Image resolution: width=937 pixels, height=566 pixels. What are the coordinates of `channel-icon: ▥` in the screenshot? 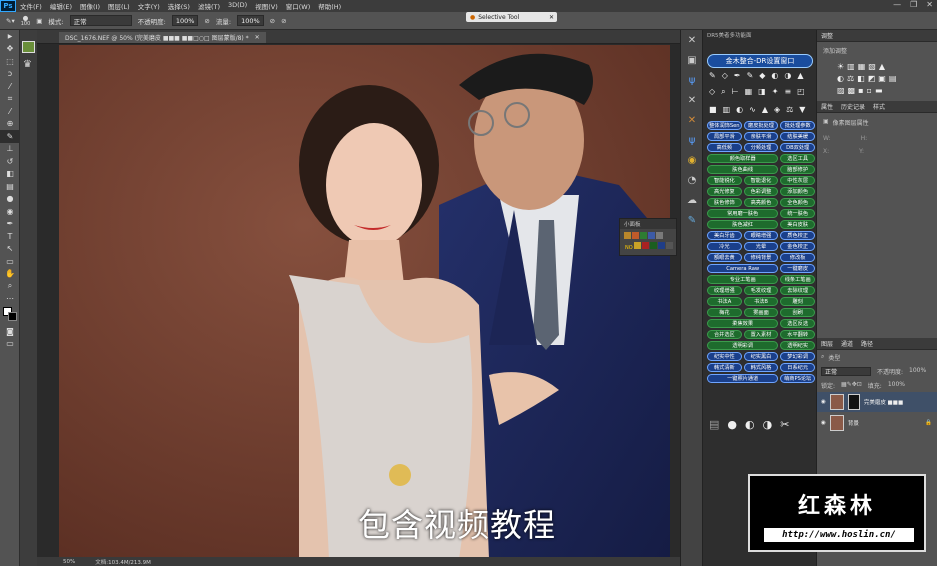 It's located at (727, 109).